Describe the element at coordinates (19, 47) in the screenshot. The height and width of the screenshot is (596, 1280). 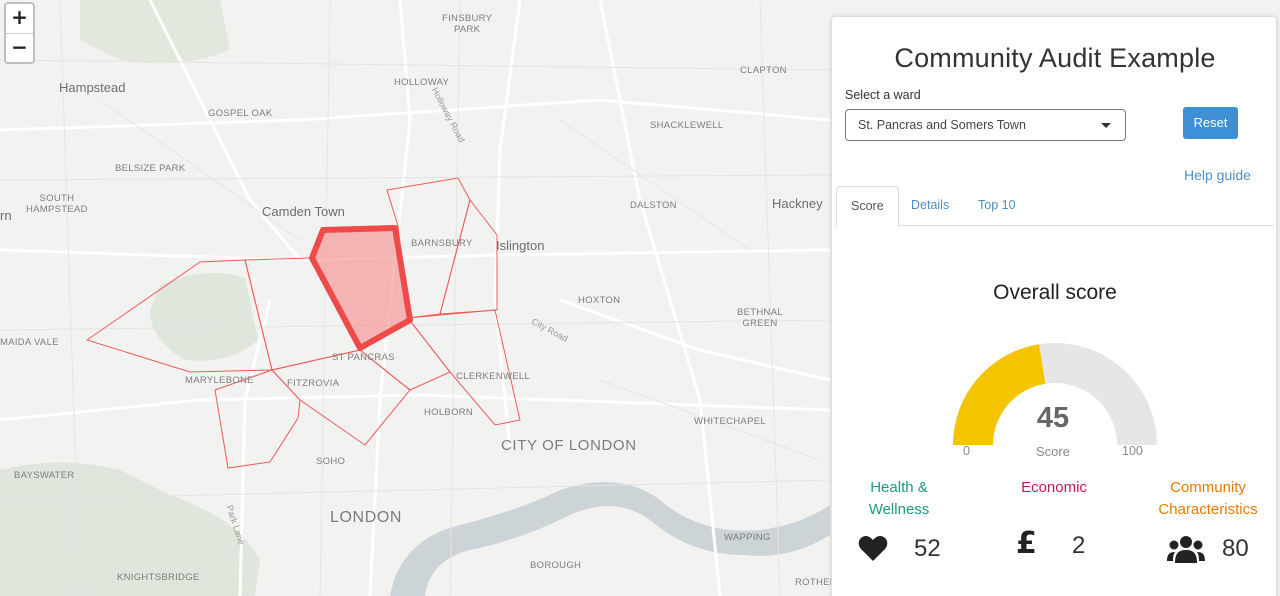
I see `zoom-out-button: −` at that location.